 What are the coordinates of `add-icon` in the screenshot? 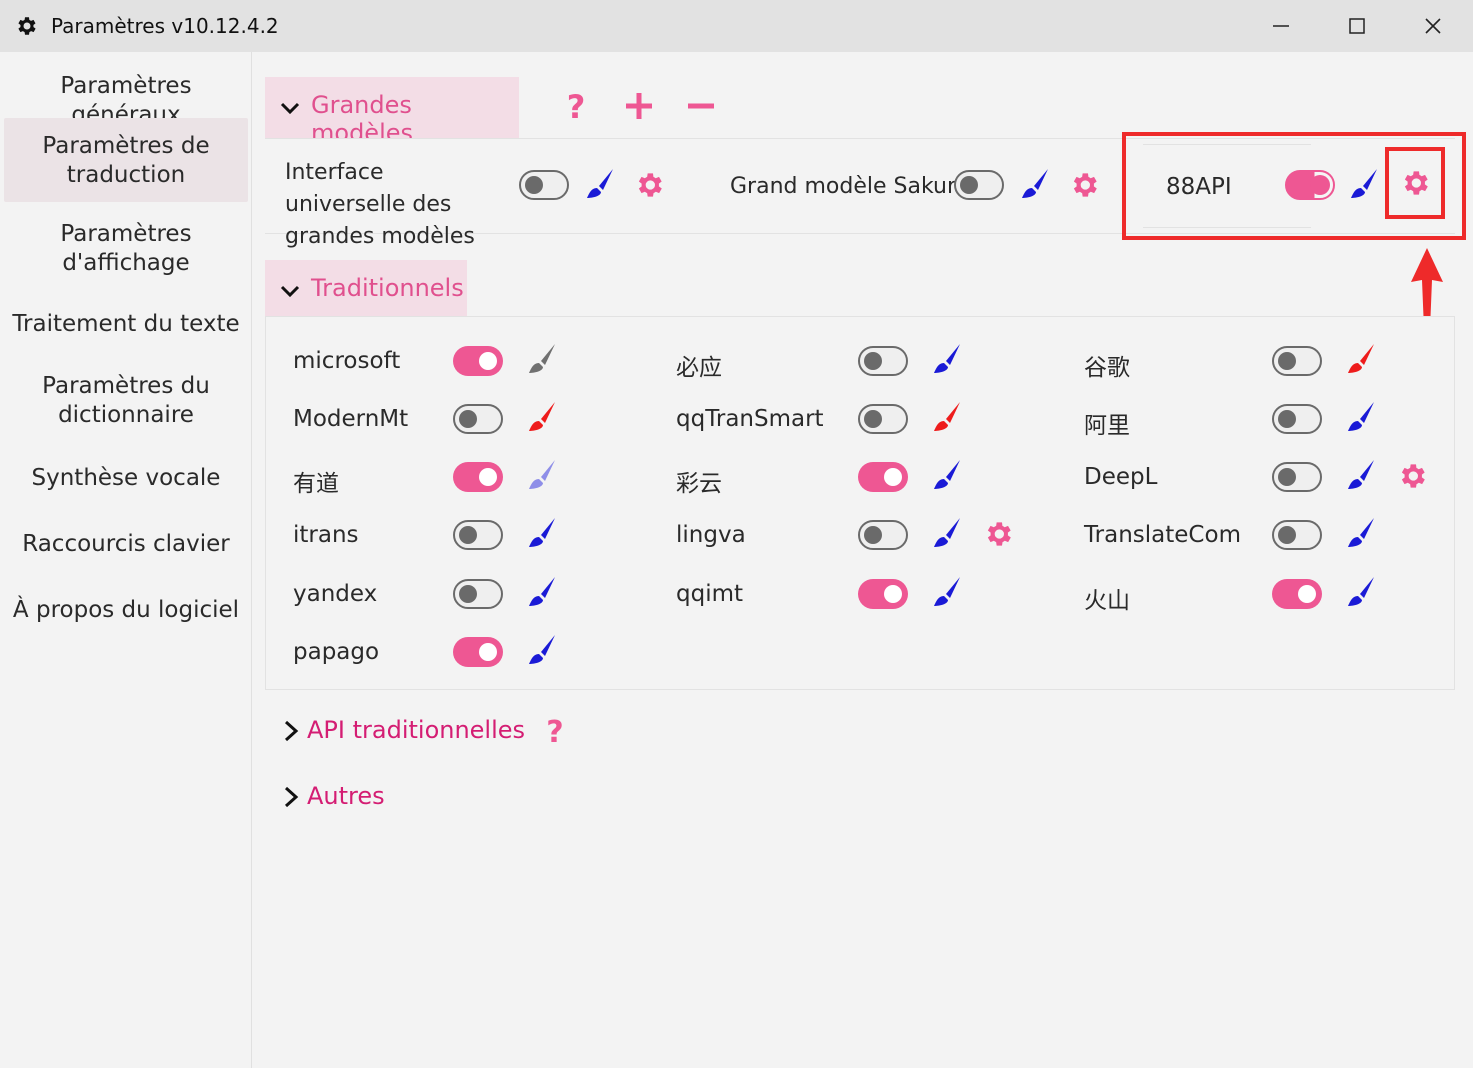 It's located at (639, 106).